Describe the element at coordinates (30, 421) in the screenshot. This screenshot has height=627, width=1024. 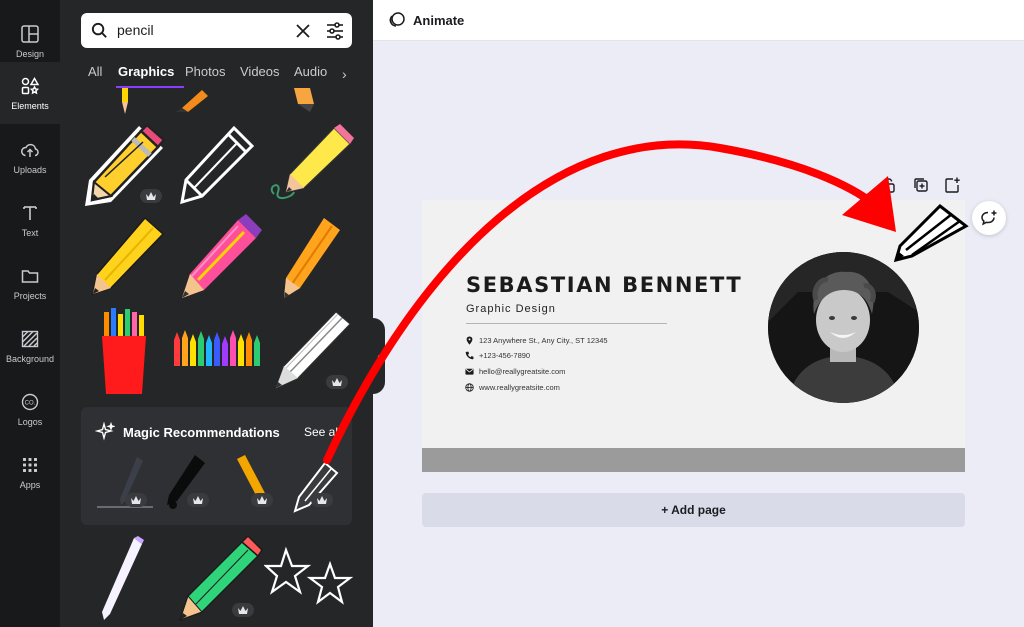
I see `rail-label: Logos` at that location.